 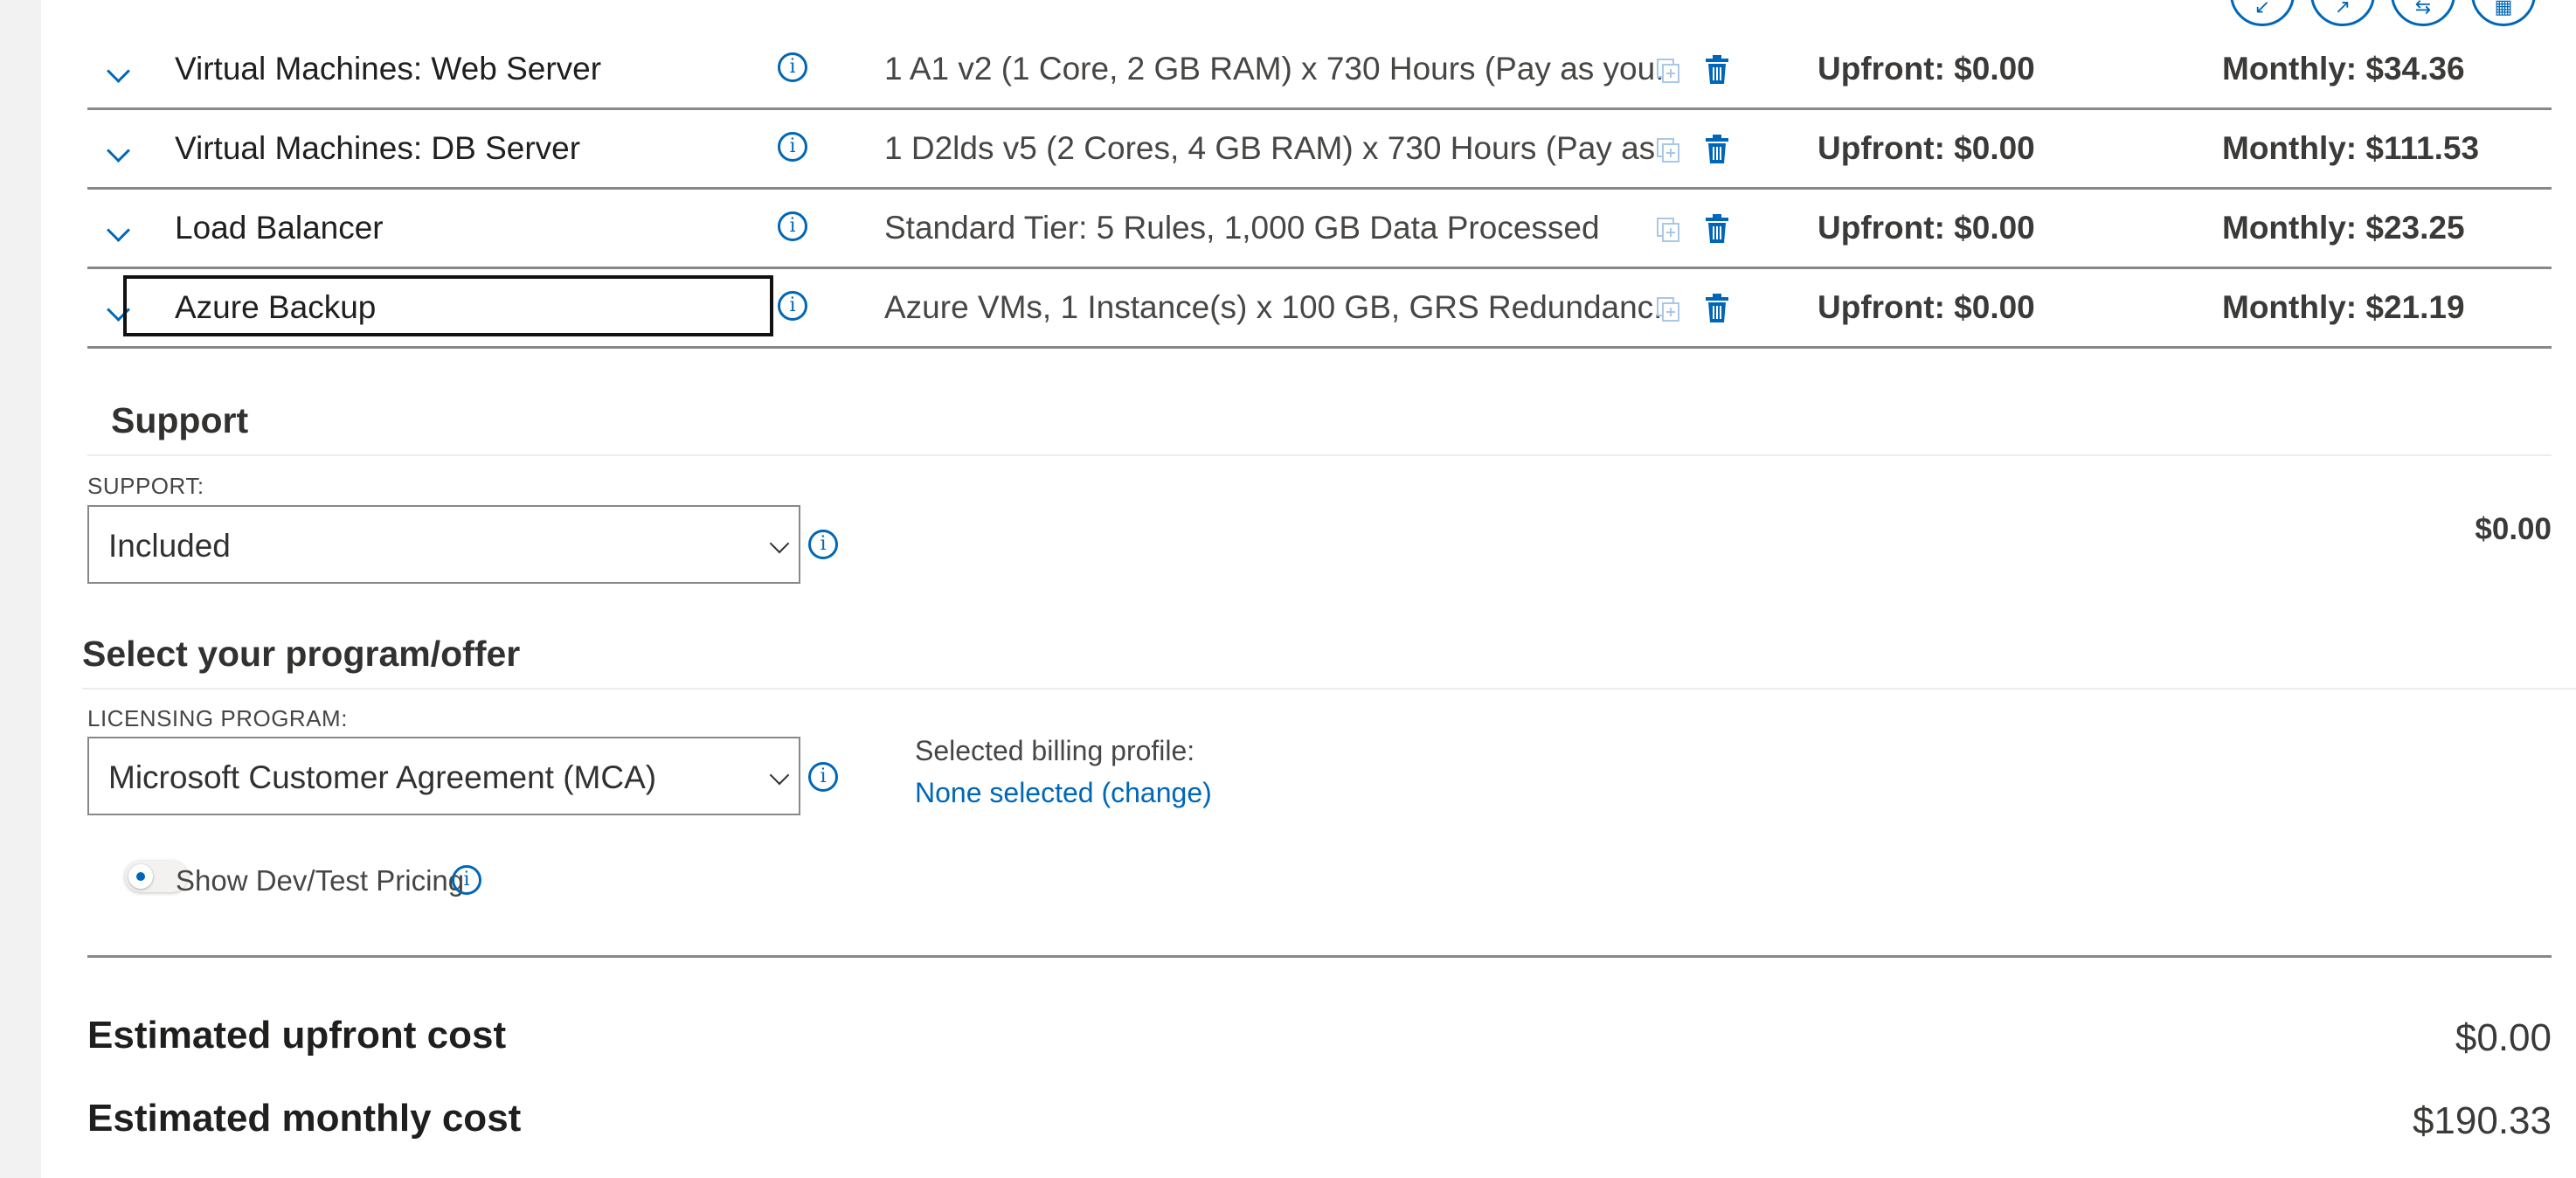 I want to click on licensing-program-select: Microsoft Customer Agreement (MCA), so click(x=443, y=776).